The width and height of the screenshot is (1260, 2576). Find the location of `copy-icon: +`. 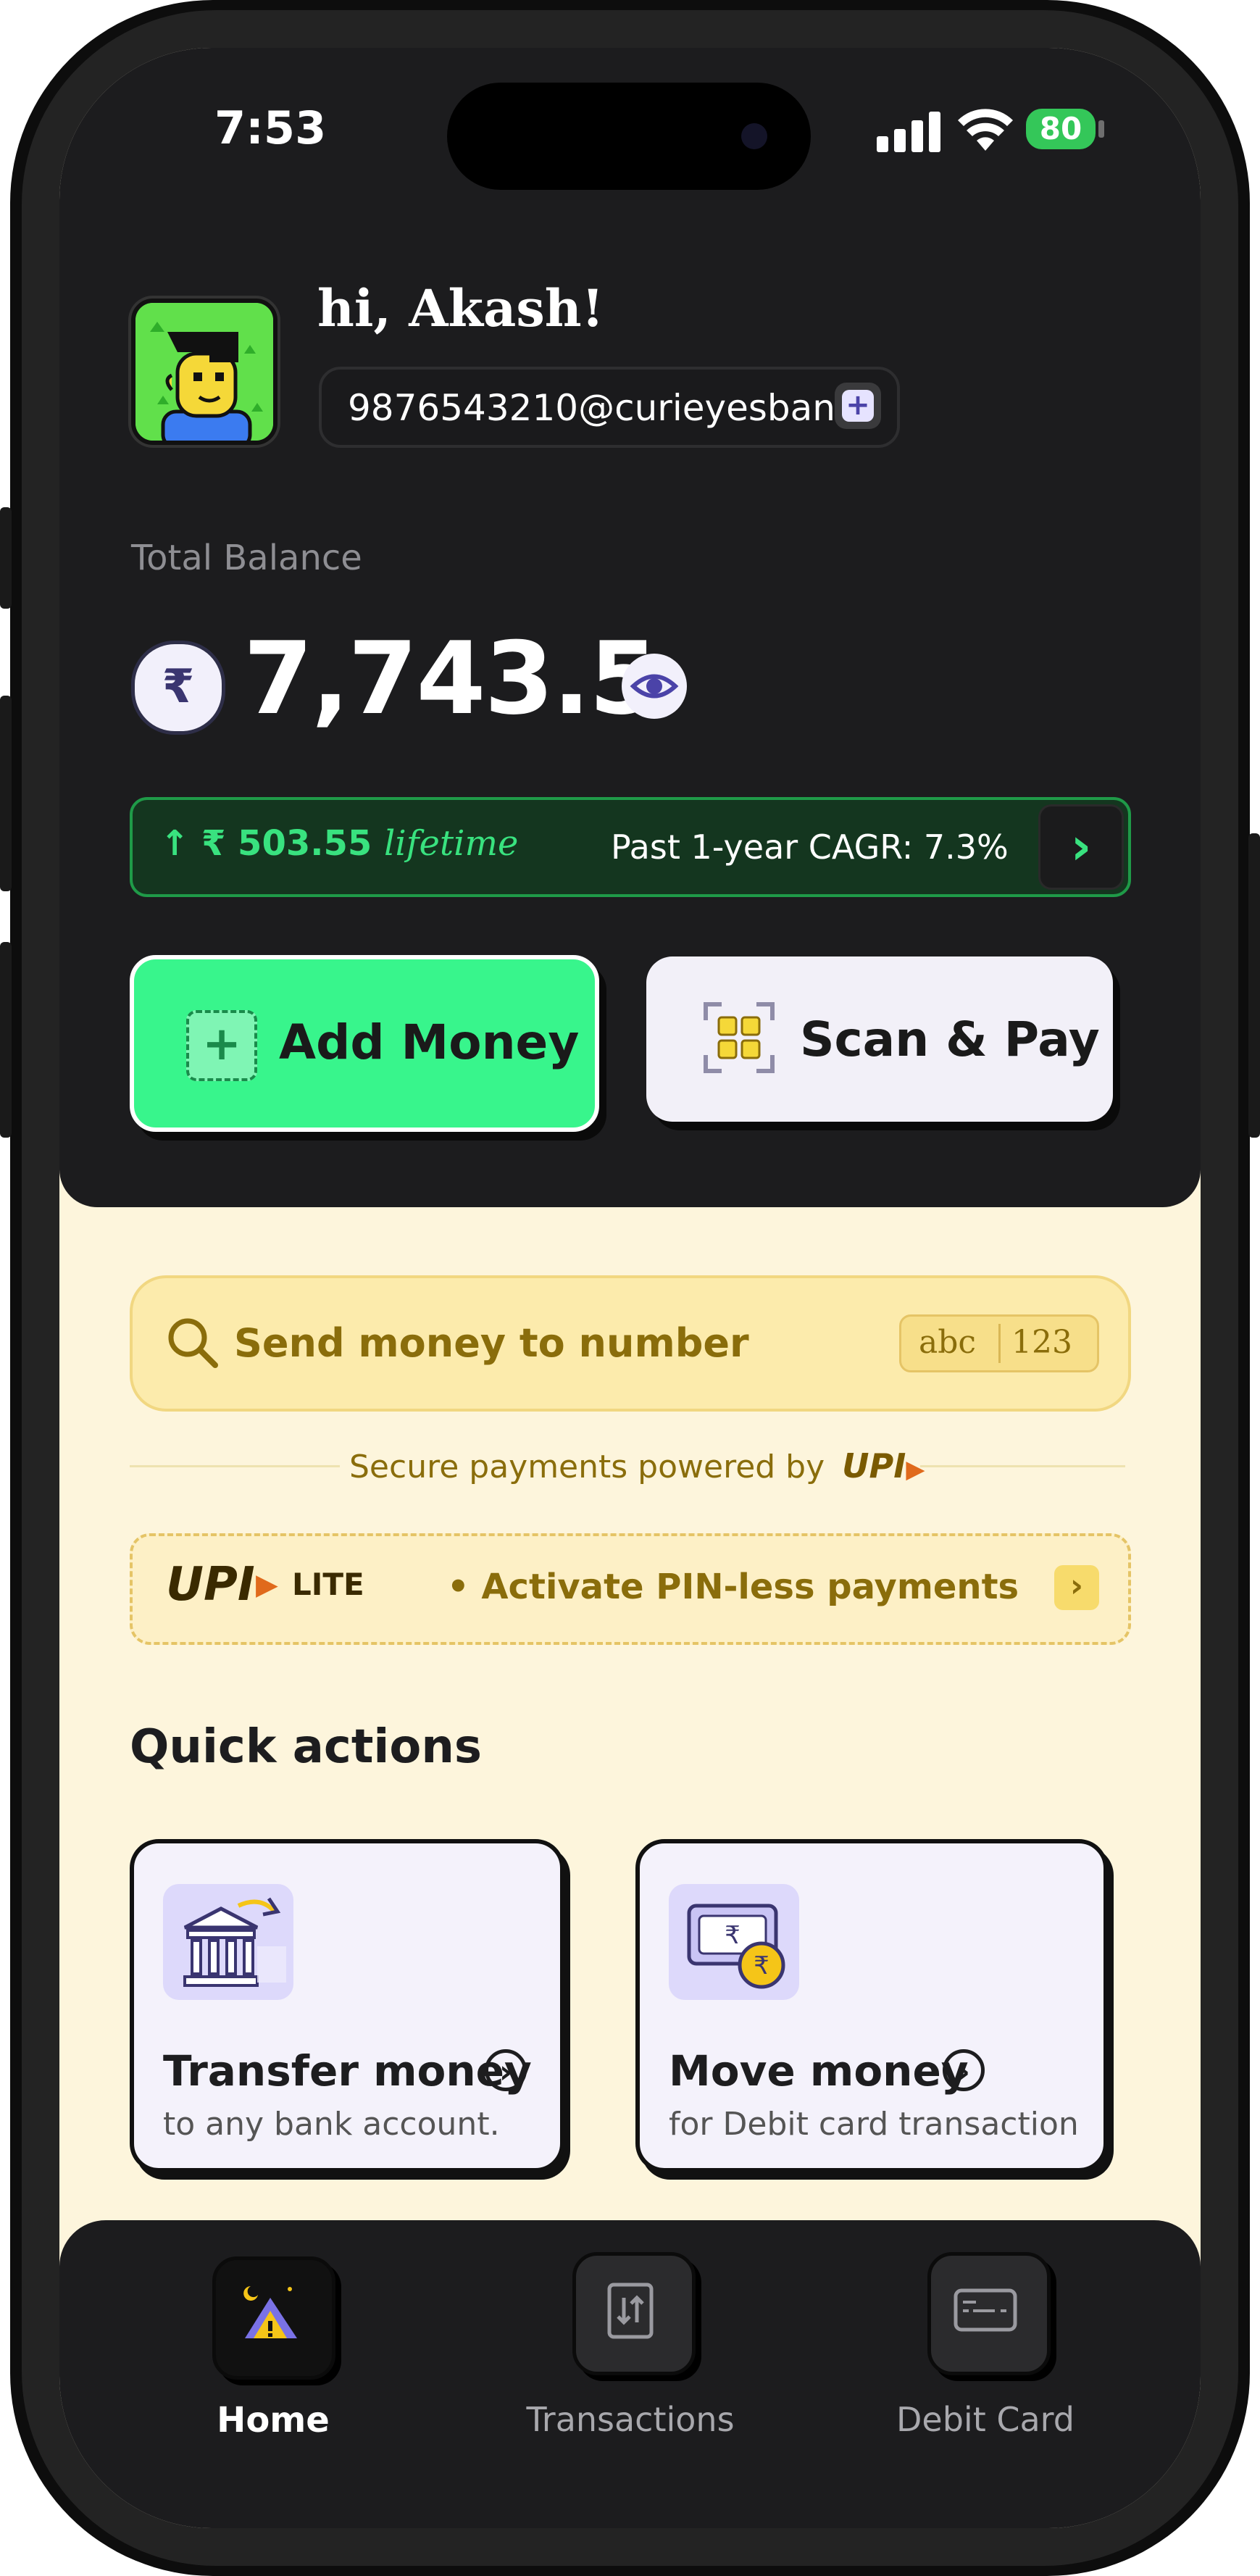

copy-icon: + is located at coordinates (858, 406).